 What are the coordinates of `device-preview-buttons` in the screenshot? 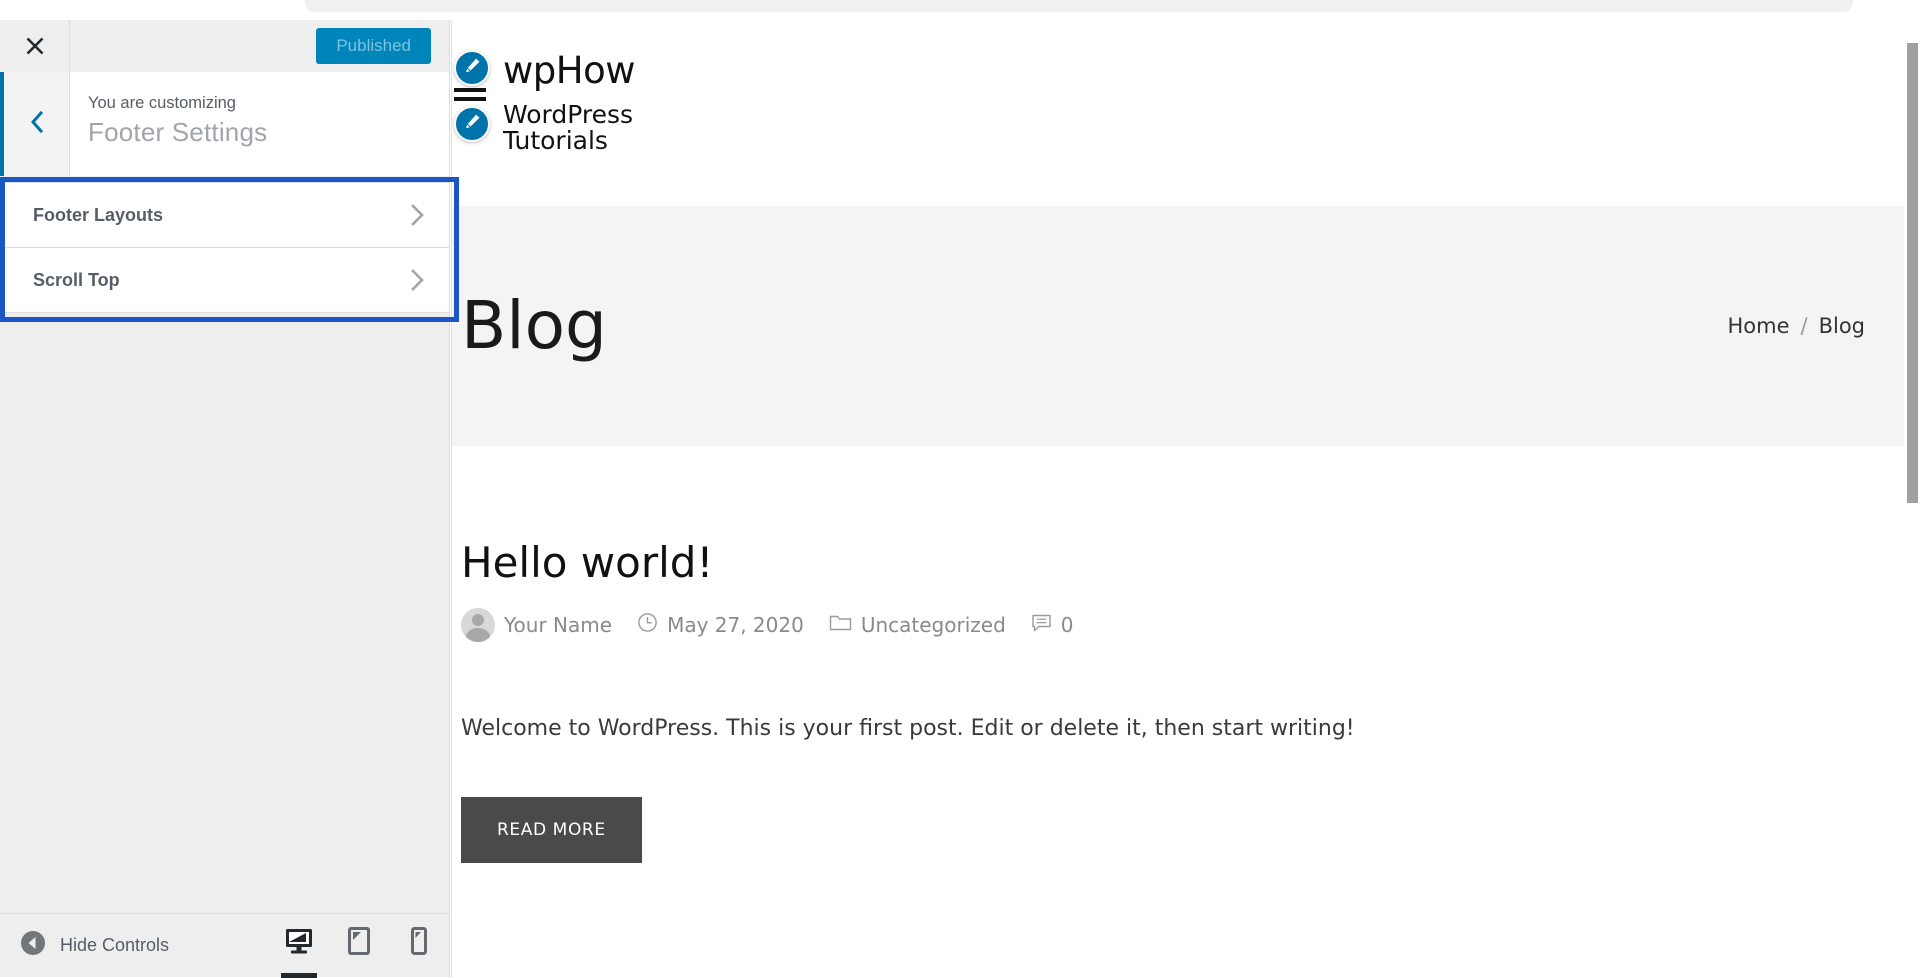 It's located at (359, 946).